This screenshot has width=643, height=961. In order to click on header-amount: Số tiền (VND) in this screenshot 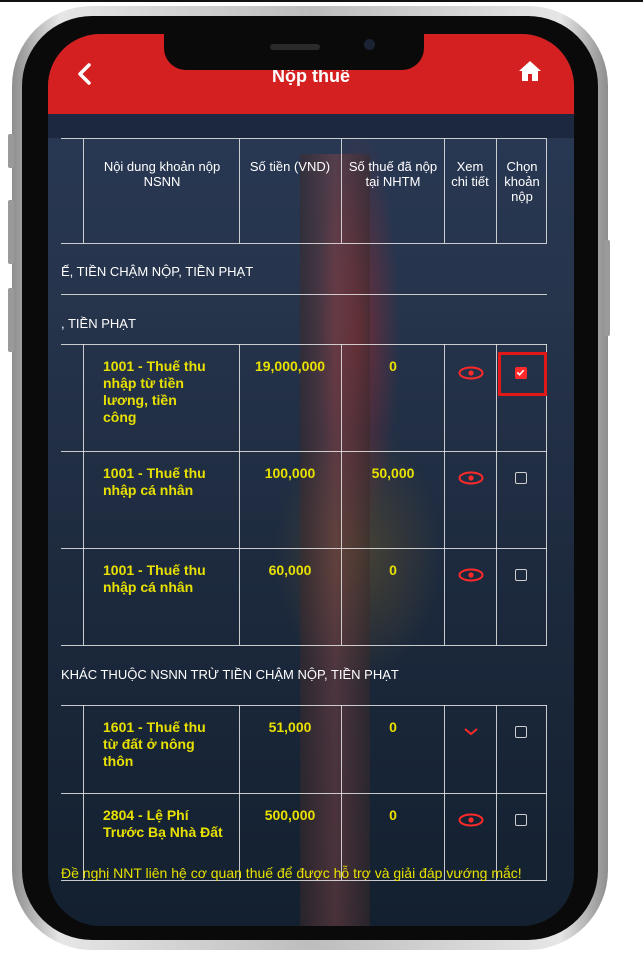, I will do `click(290, 166)`.